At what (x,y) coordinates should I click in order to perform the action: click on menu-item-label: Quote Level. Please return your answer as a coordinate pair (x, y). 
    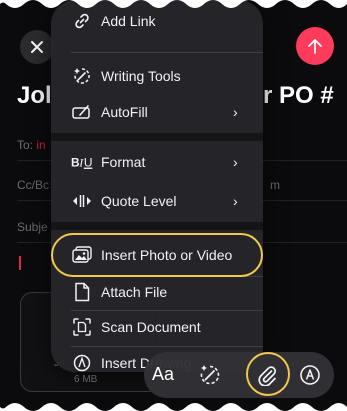
    Looking at the image, I should click on (139, 201).